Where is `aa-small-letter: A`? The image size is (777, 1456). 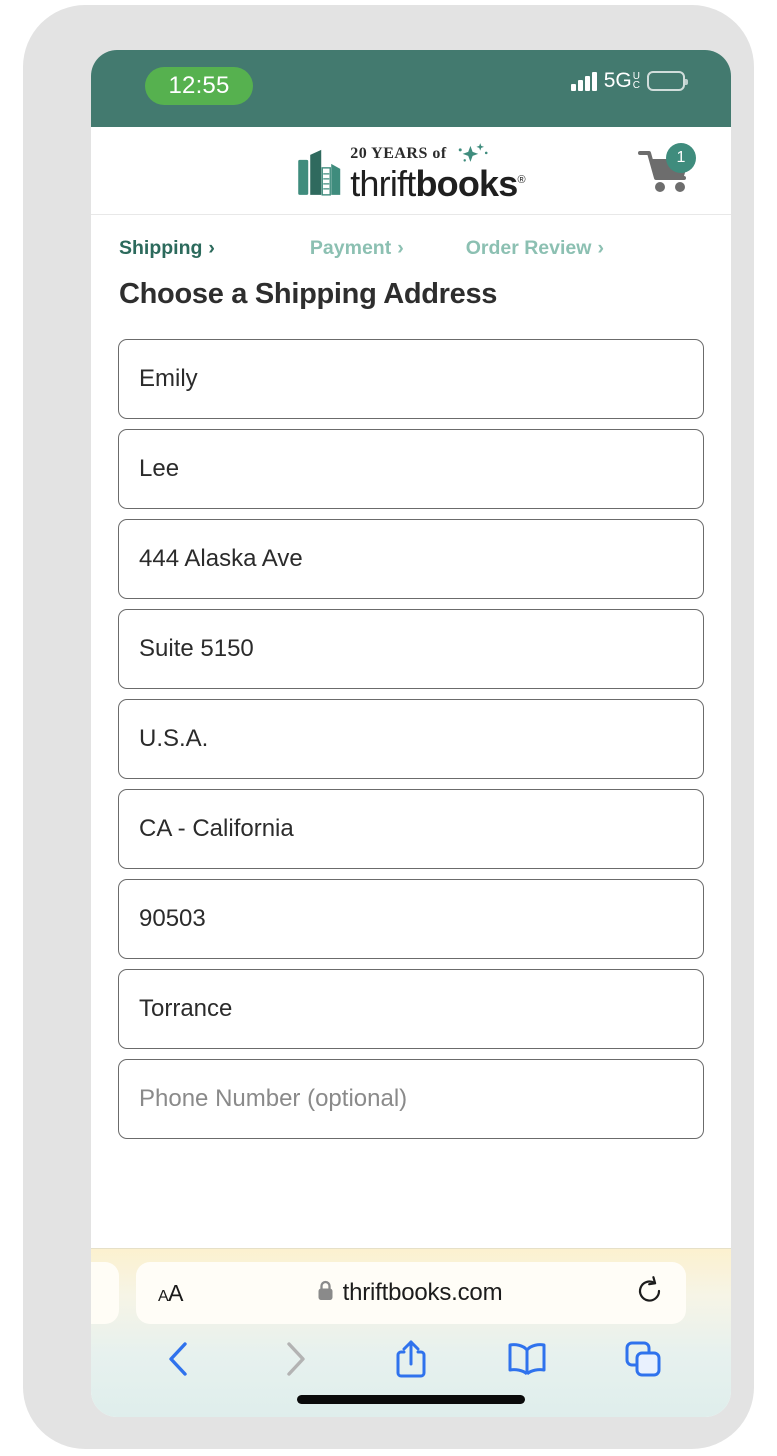
aa-small-letter: A is located at coordinates (163, 1296).